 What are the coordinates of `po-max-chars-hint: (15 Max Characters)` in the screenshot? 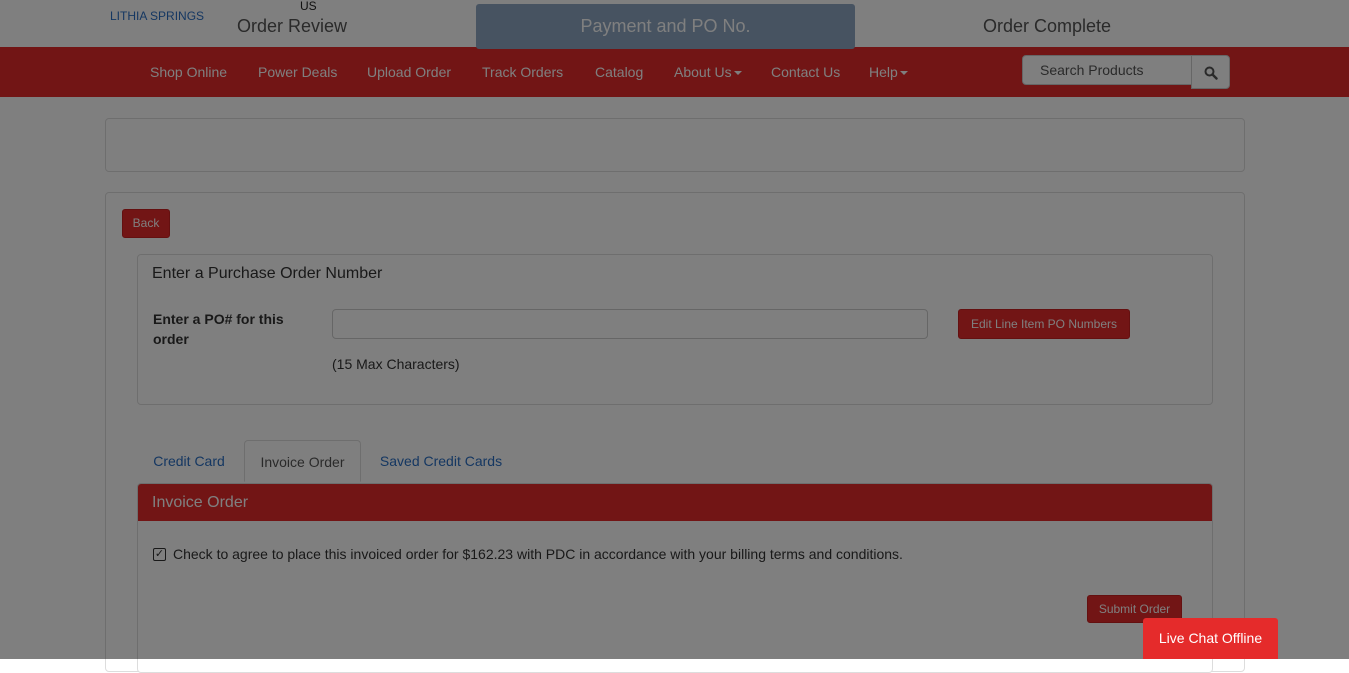 It's located at (396, 364).